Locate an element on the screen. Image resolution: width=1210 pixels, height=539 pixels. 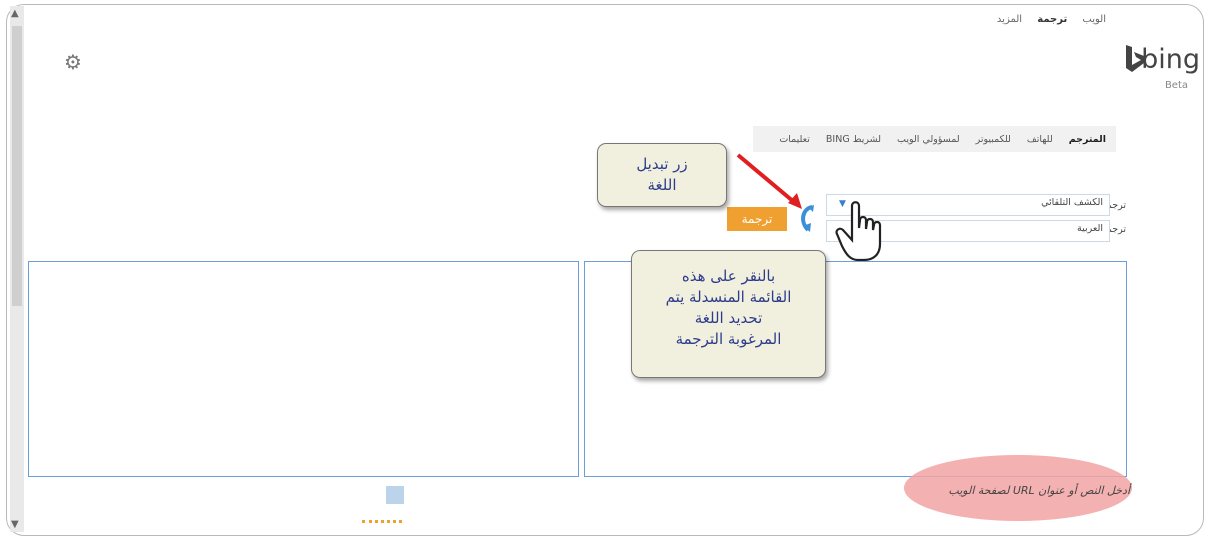
top-navigation: الويب ترجمة المزيد is located at coordinates (1045, 19).